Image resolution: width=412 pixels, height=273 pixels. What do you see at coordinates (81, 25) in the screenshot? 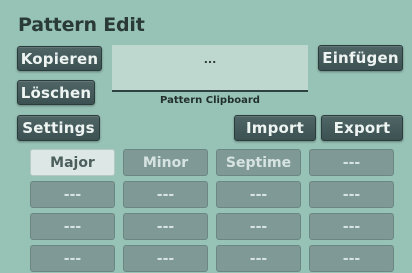
I see `page-title: Pattern Edit` at bounding box center [81, 25].